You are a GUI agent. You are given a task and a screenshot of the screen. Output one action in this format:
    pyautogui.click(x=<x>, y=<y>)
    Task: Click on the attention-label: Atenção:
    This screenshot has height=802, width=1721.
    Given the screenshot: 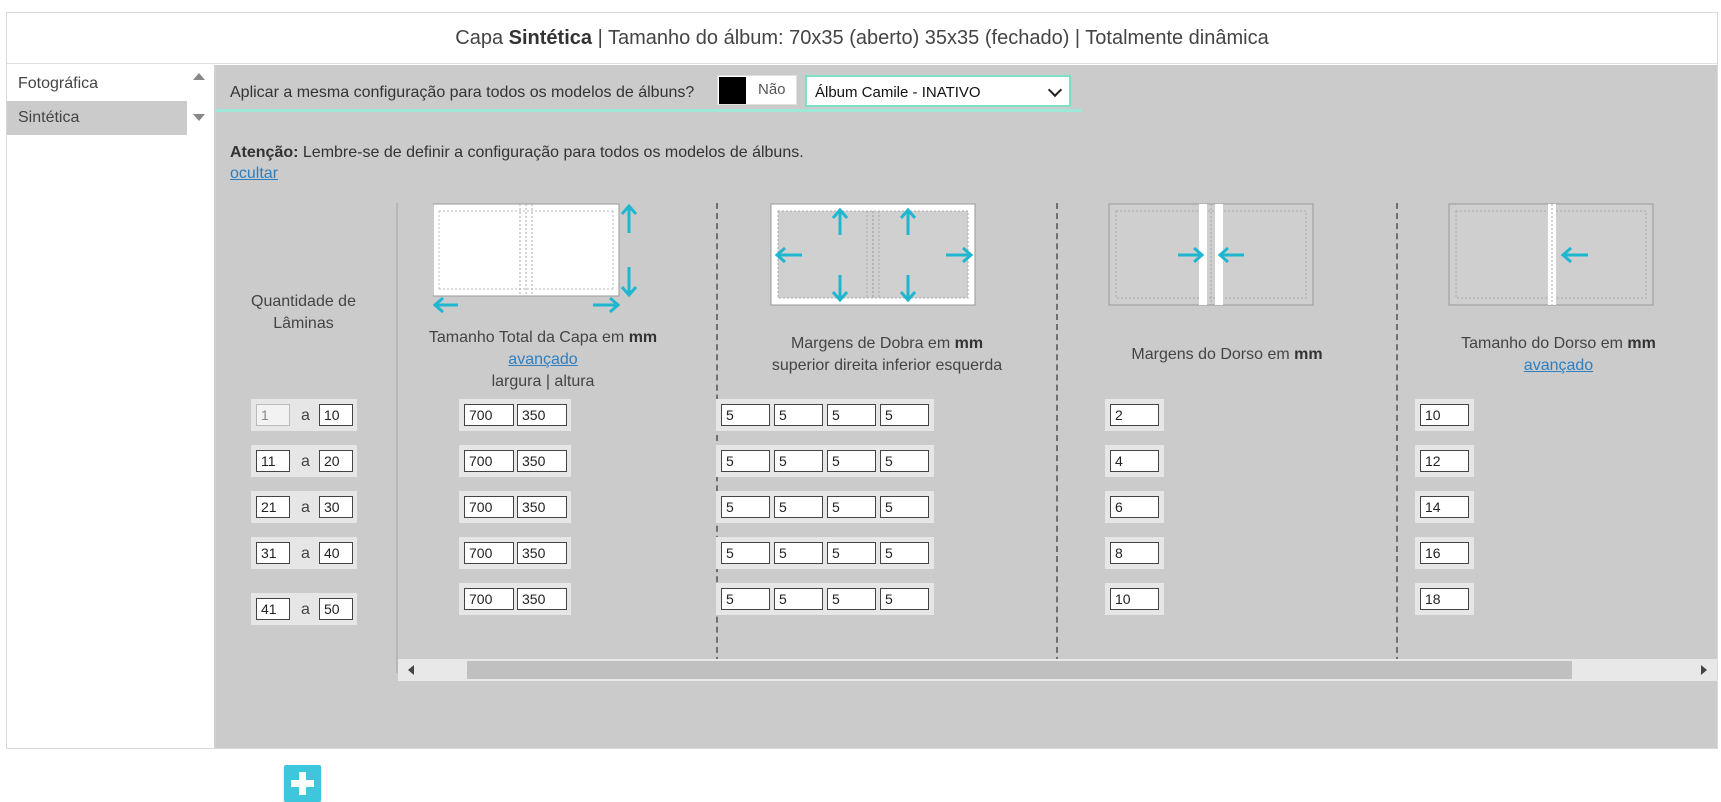 What is the action you would take?
    pyautogui.click(x=264, y=152)
    